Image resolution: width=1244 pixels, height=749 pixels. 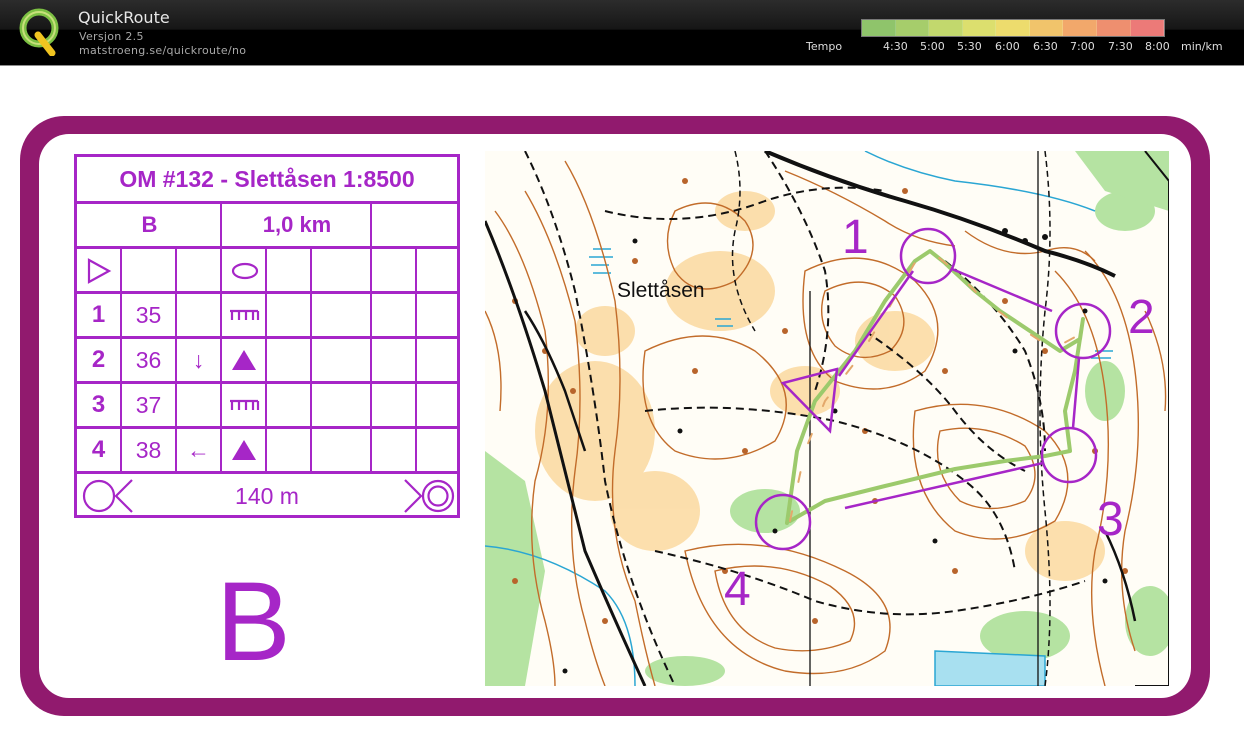 What do you see at coordinates (855, 237) in the screenshot?
I see `control-label-1: 1` at bounding box center [855, 237].